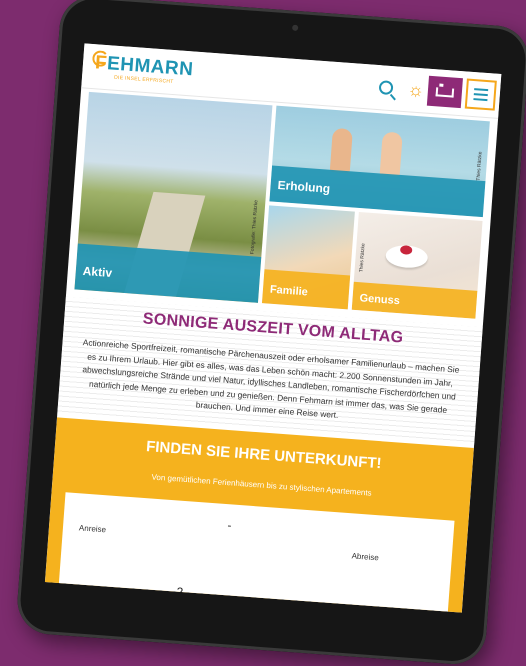  I want to click on camera-icon, so click(295, 28).